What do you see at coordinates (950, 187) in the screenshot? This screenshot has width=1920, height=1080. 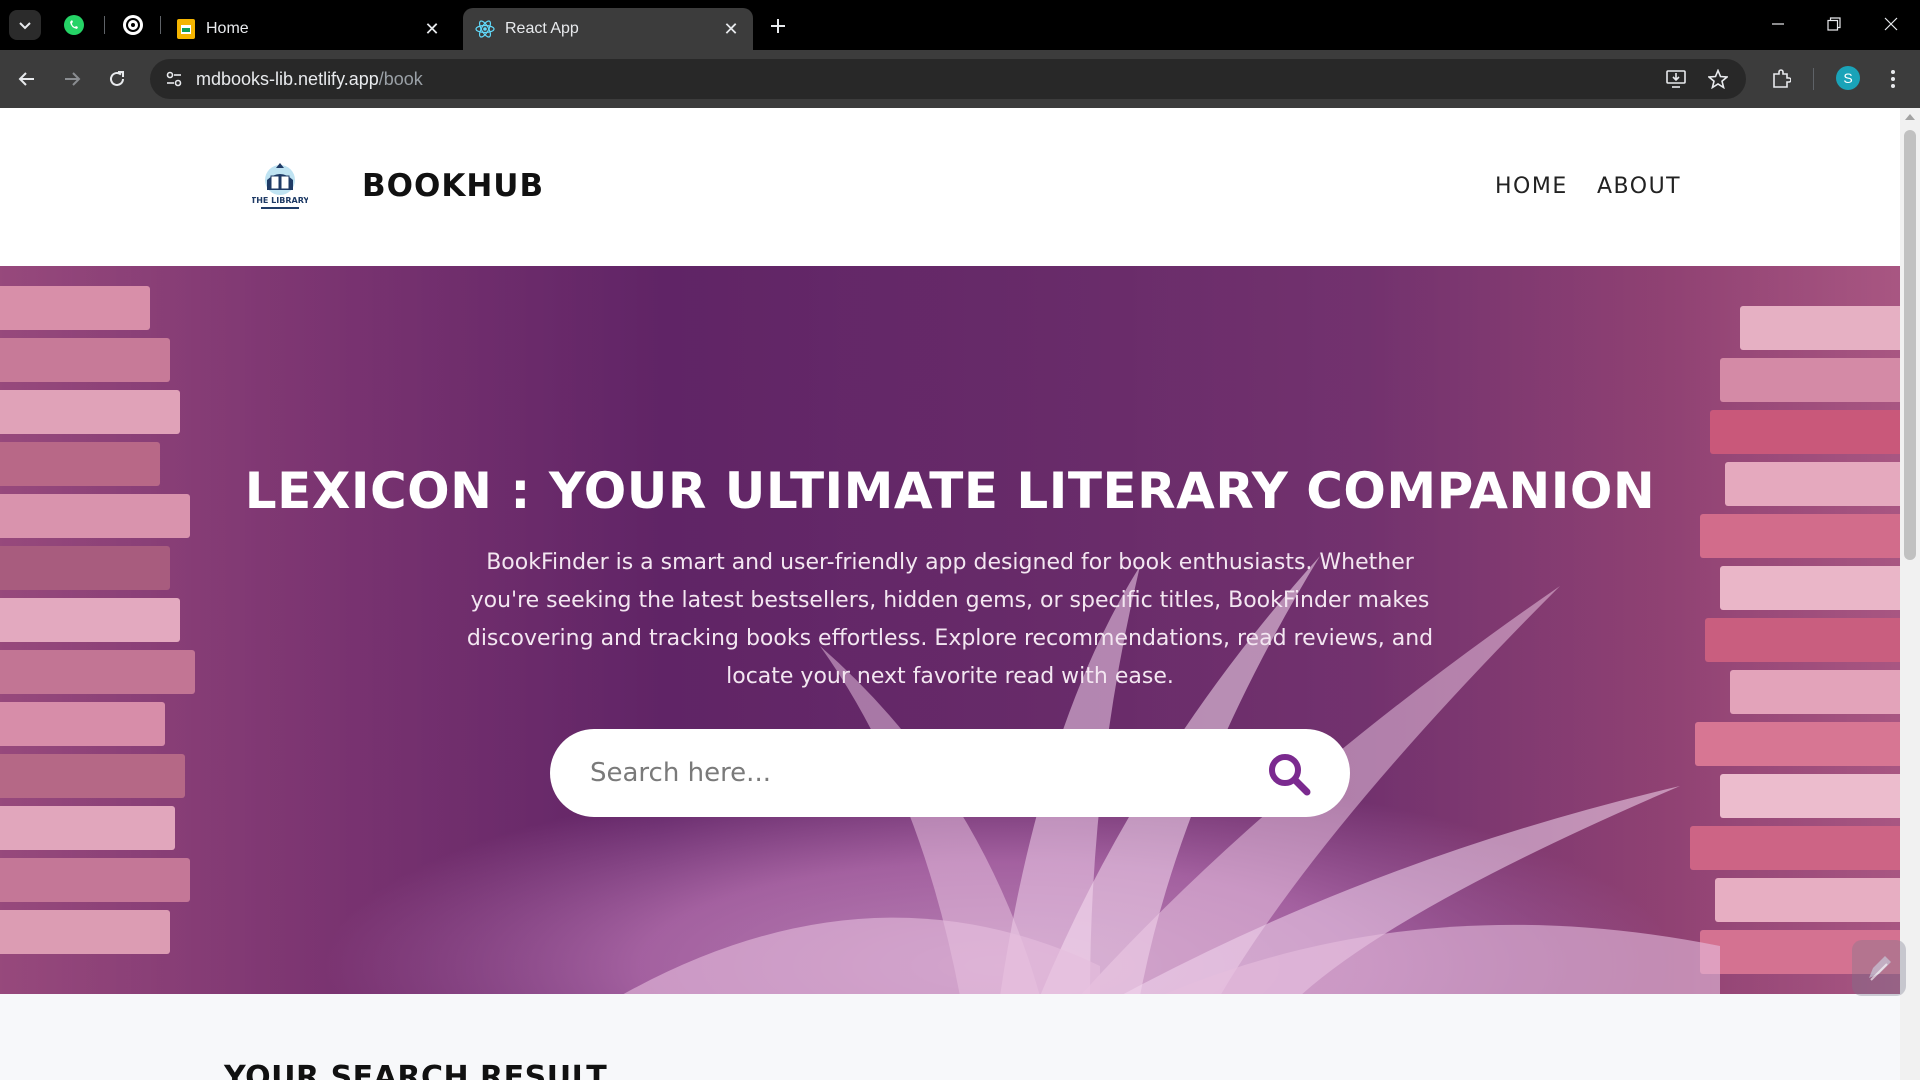 I see `site-header: THE LIBRARY BOOKHUB HOME ABOUT` at bounding box center [950, 187].